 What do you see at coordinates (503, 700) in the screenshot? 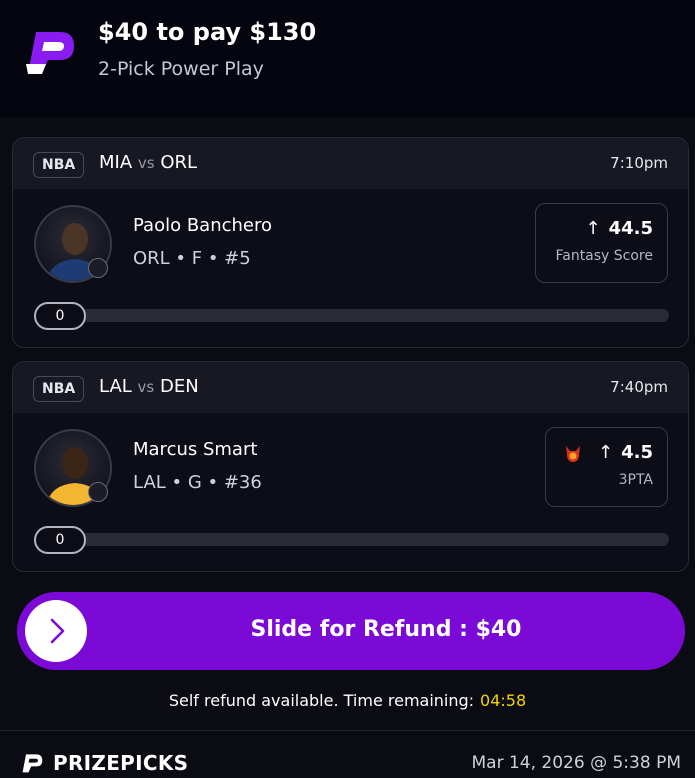
I see `refund-timer: 04:58` at bounding box center [503, 700].